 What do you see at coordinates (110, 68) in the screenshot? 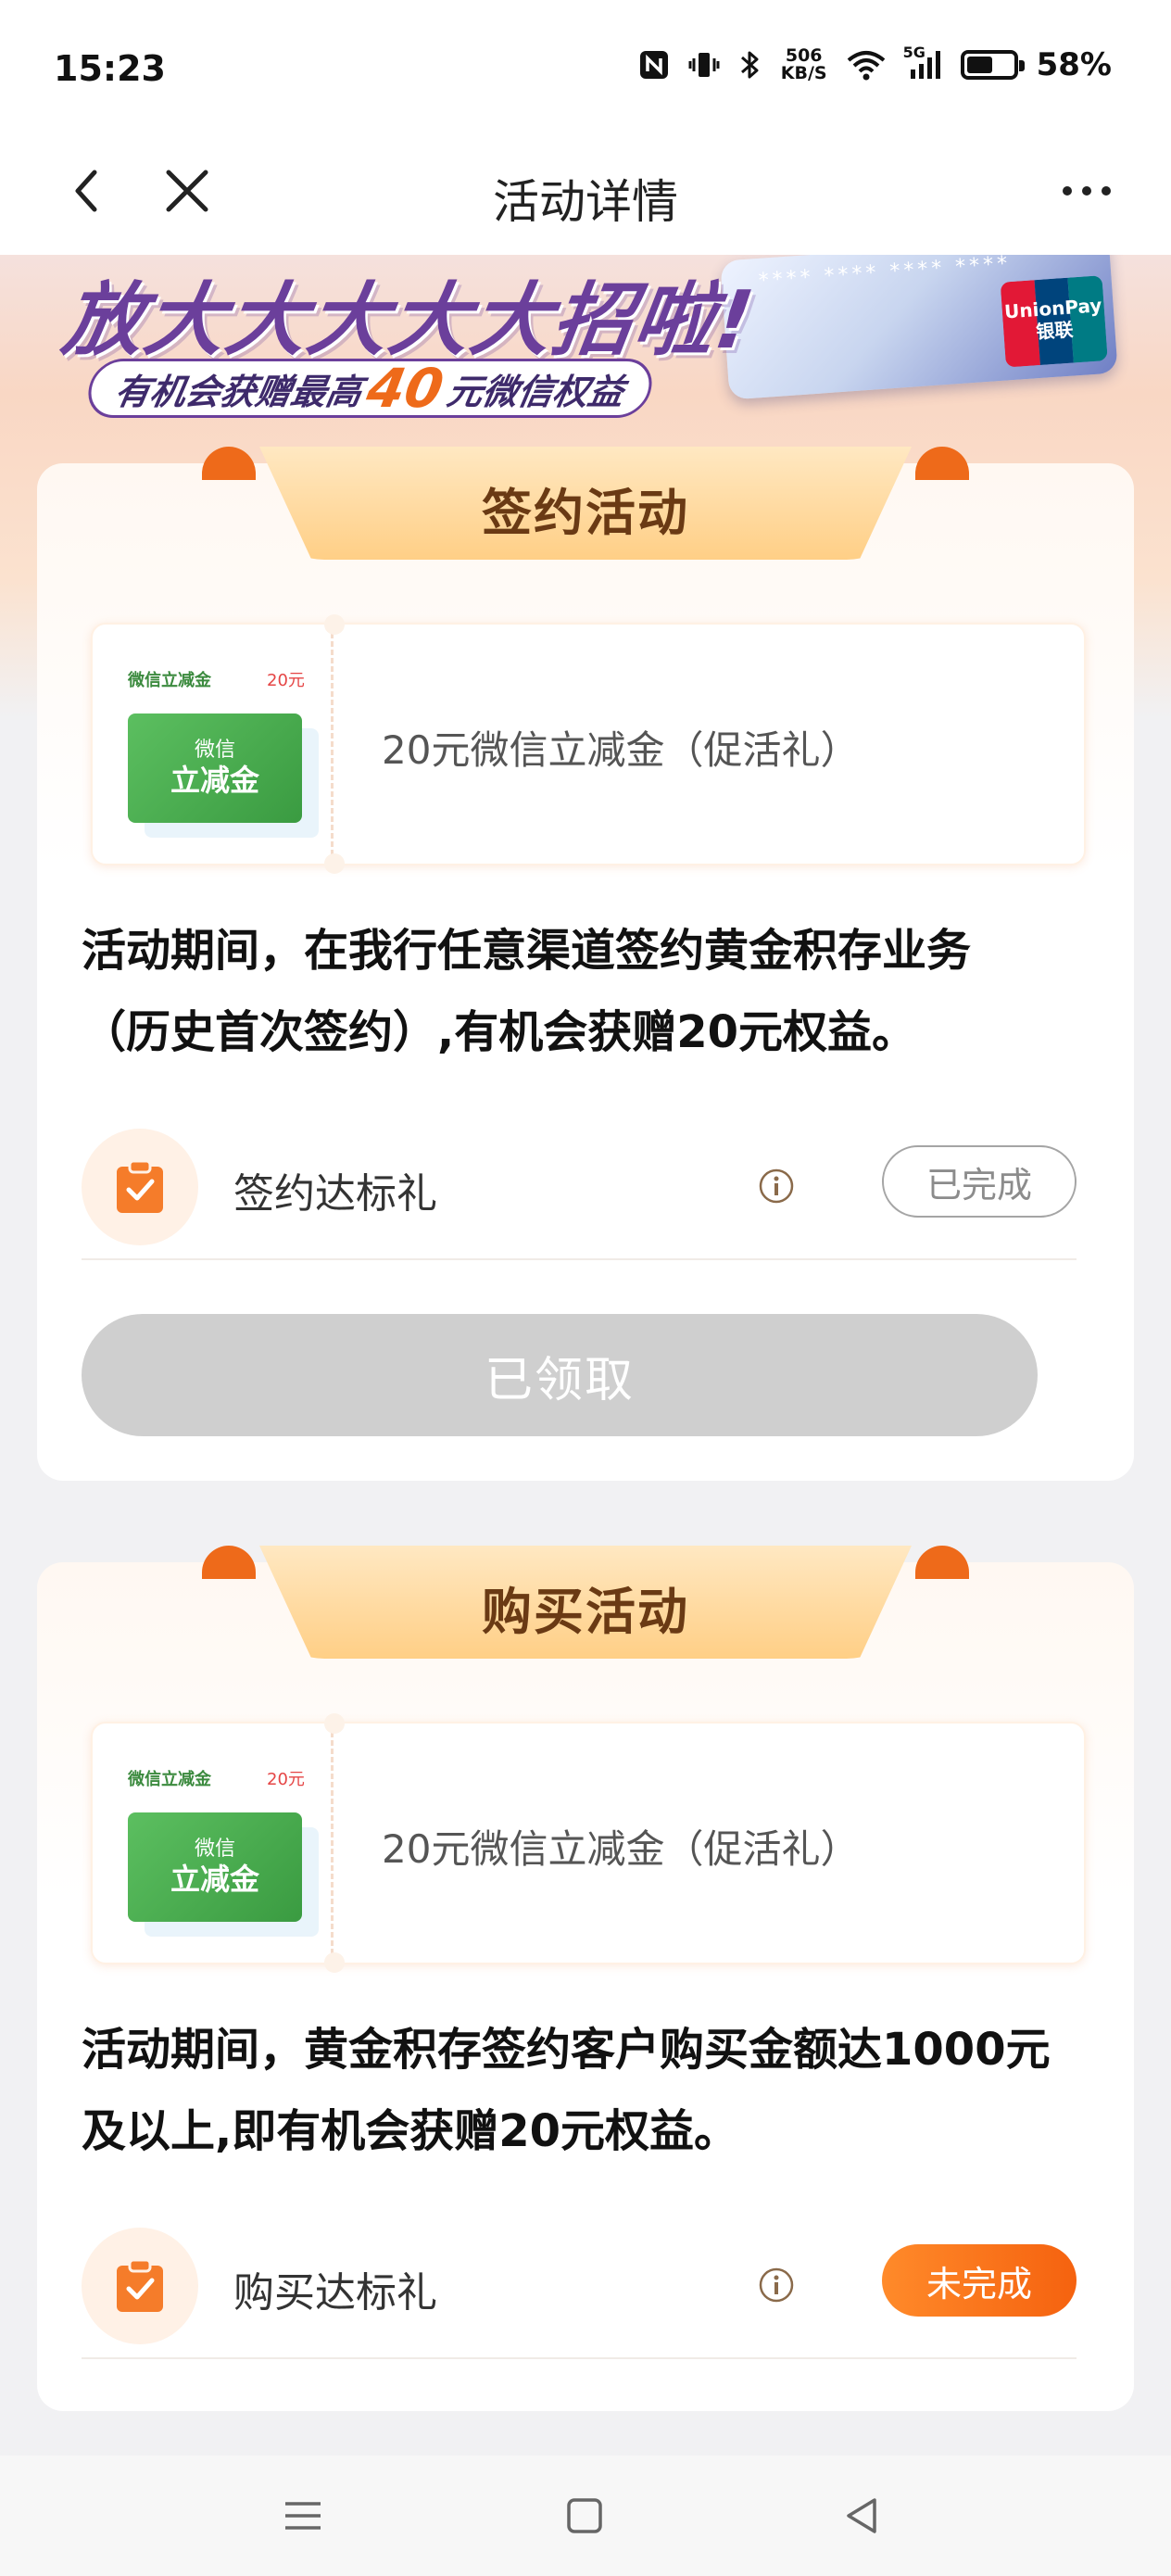
I see `status-time: 15:23` at bounding box center [110, 68].